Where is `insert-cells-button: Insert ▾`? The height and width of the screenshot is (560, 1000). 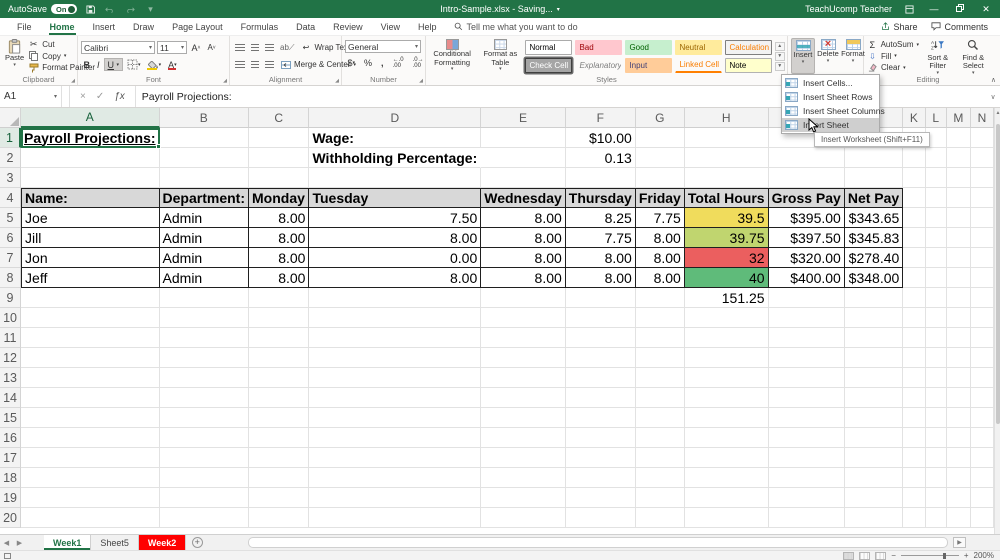
insert-cells-button: Insert ▾ is located at coordinates (803, 56).